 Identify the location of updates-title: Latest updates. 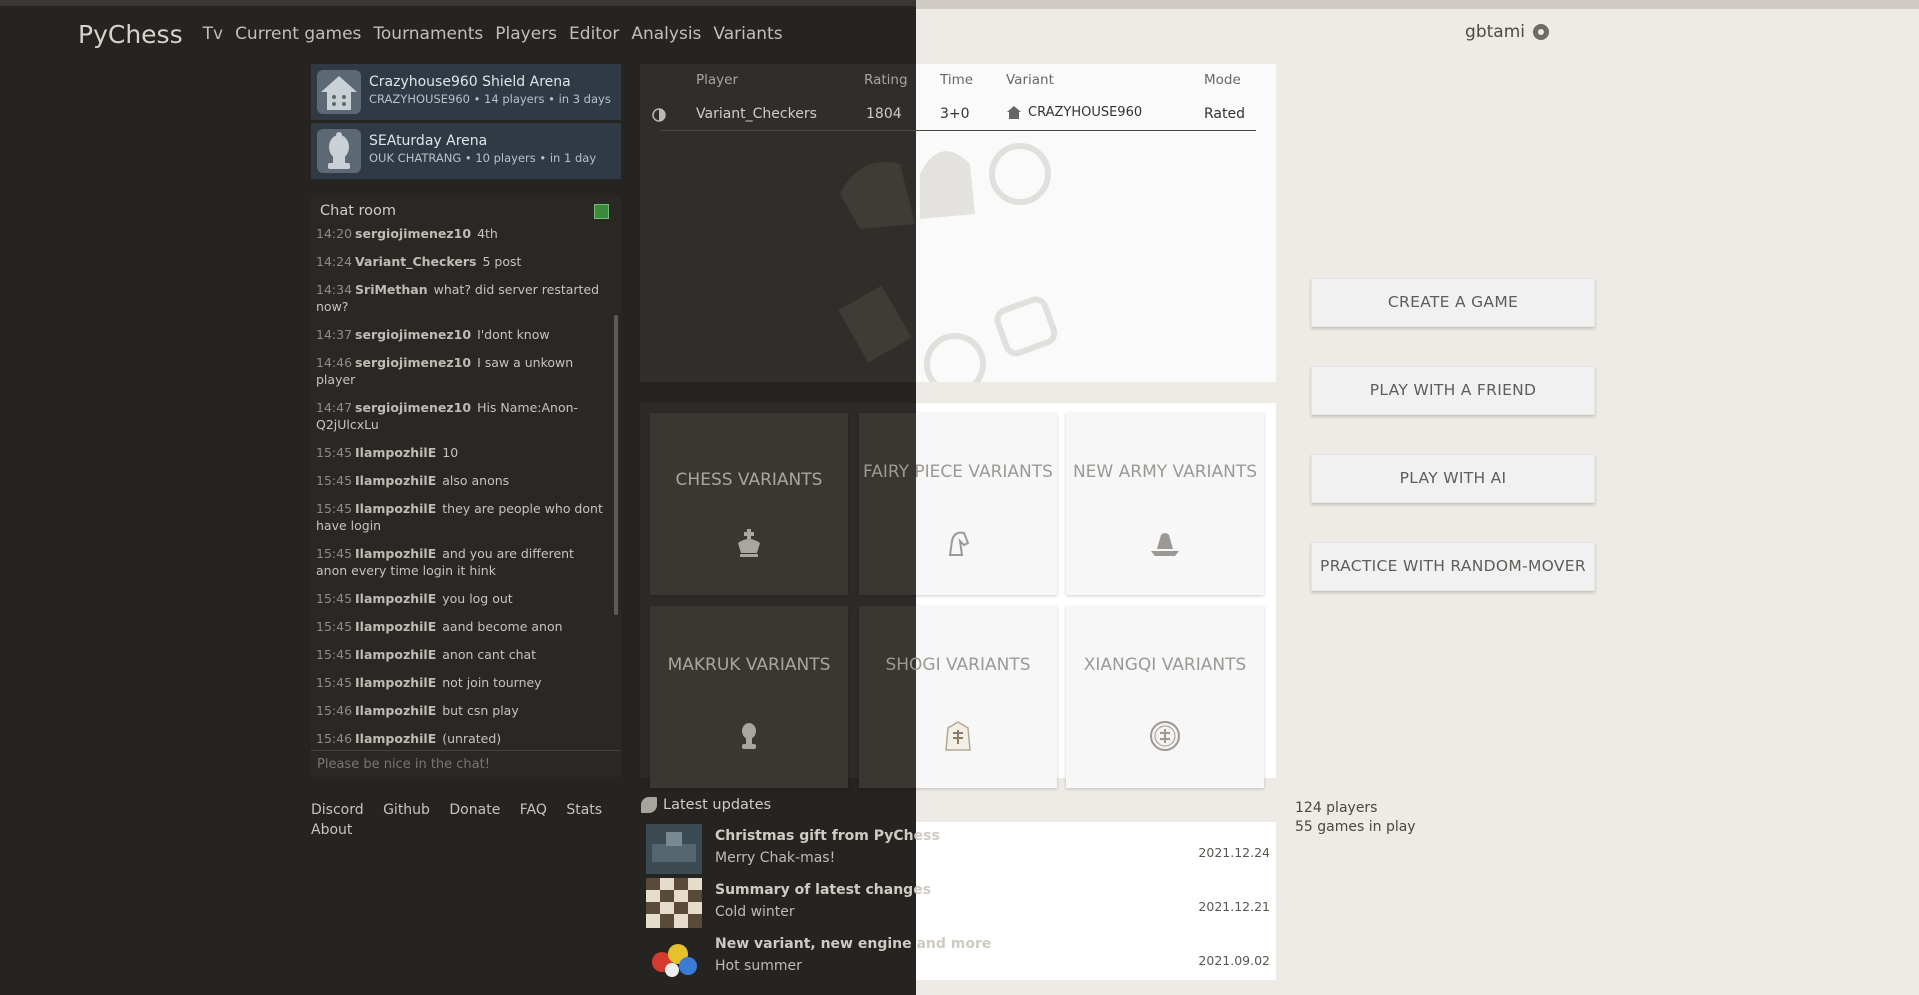
(717, 805).